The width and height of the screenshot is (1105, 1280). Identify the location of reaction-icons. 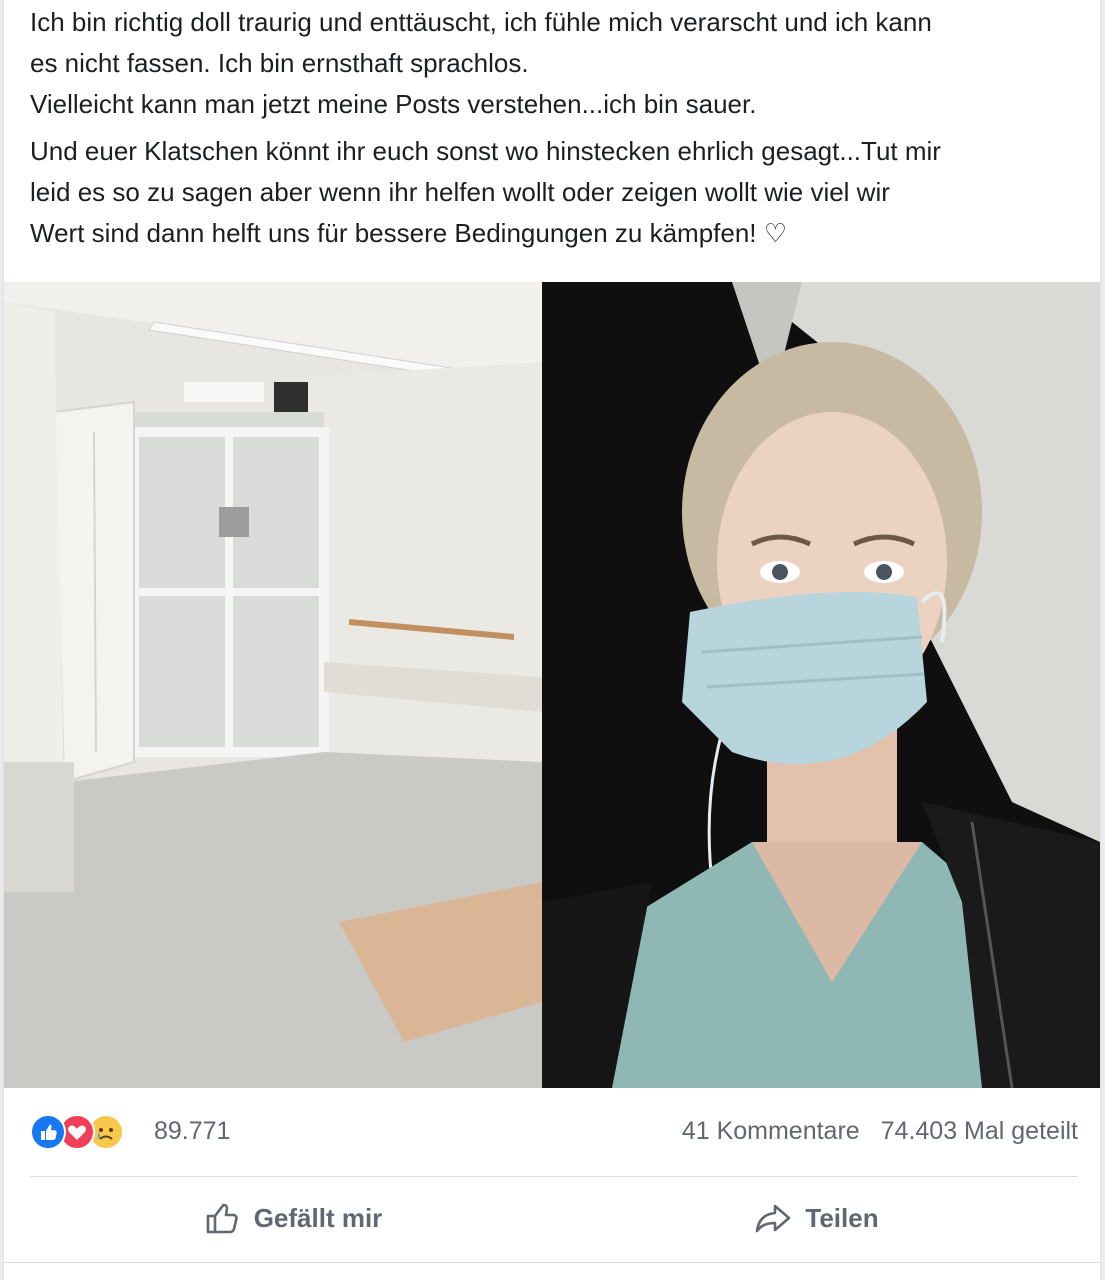
(90, 1132).